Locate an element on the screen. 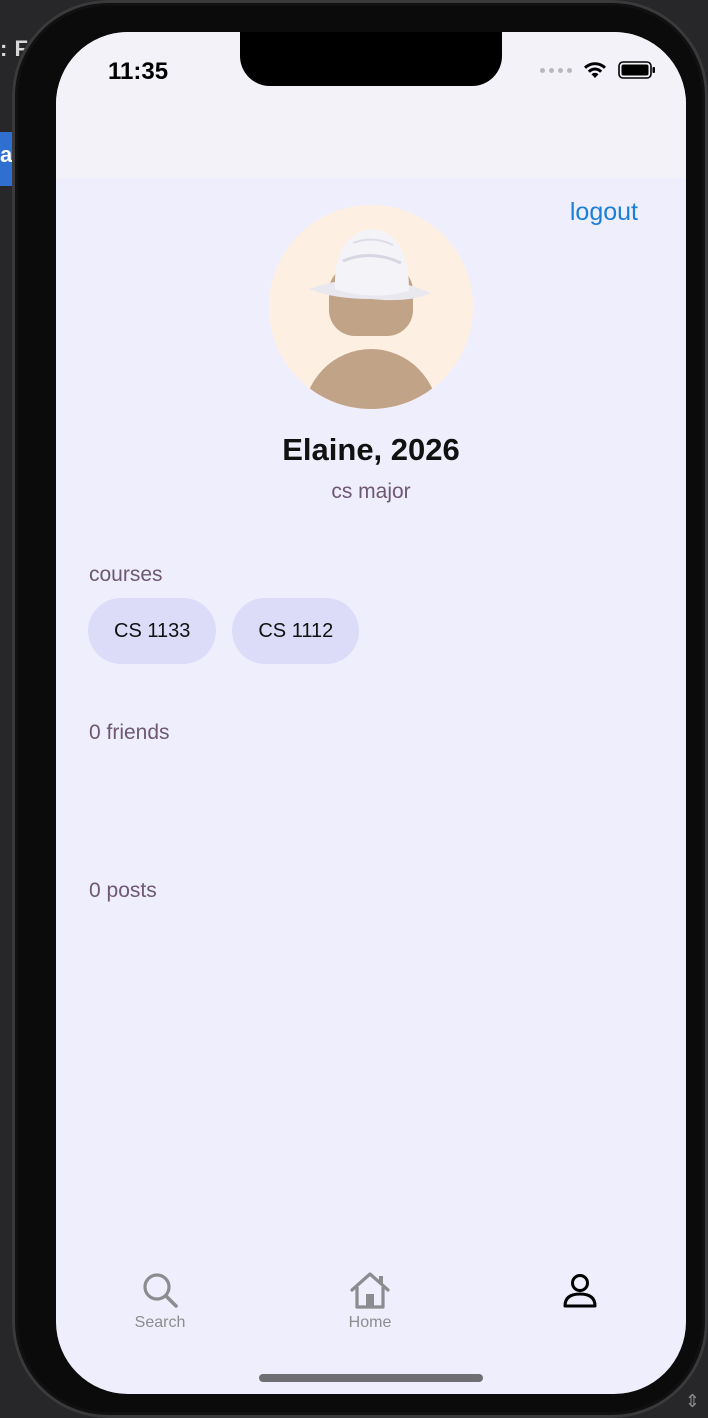 Image resolution: width=708 pixels, height=1418 pixels. profile-name: Elaine, 2026 is located at coordinates (371, 449).